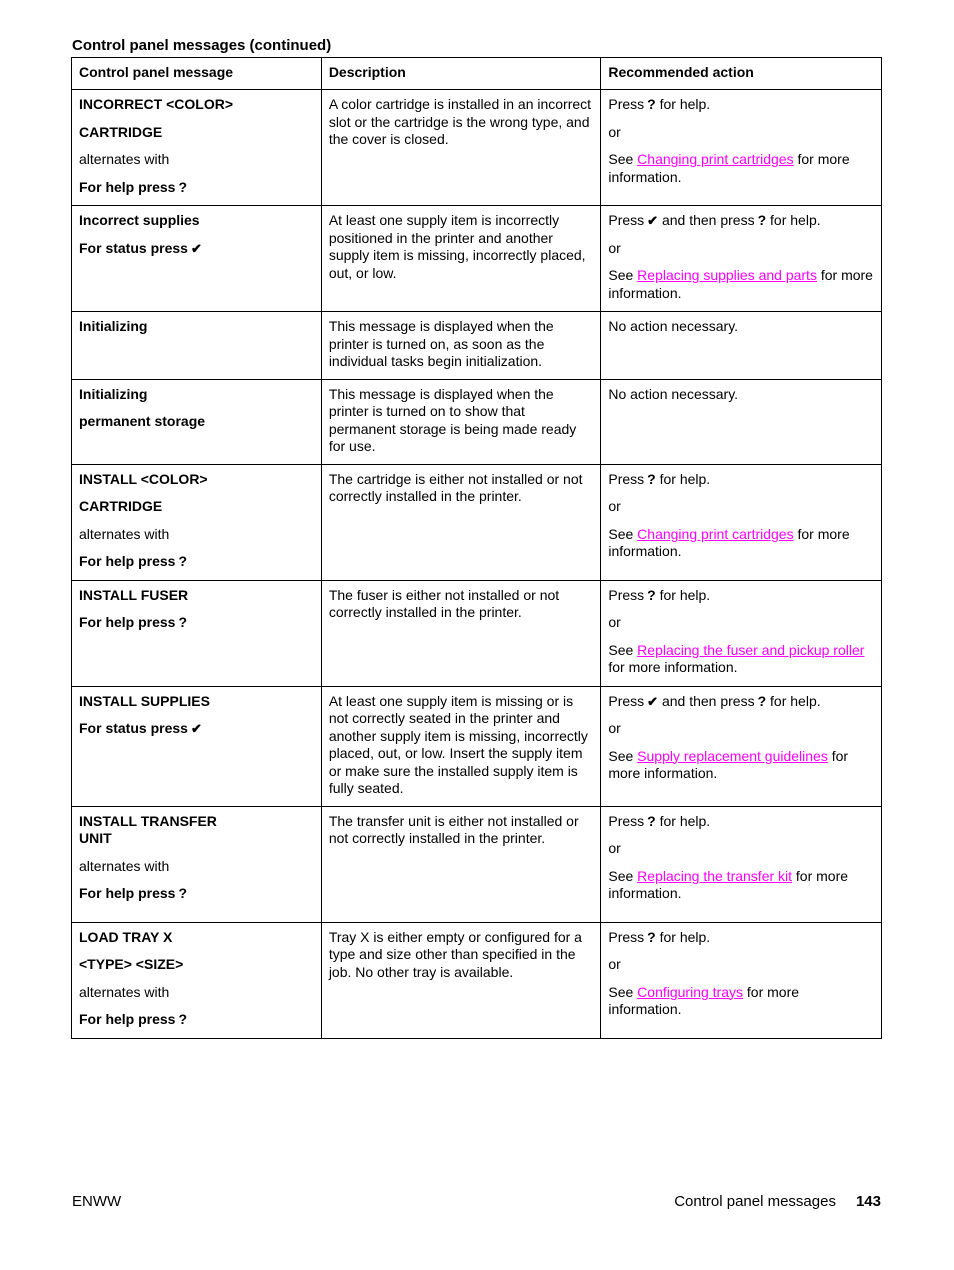  What do you see at coordinates (97, 1201) in the screenshot?
I see `footer-doc-code: ENWW` at bounding box center [97, 1201].